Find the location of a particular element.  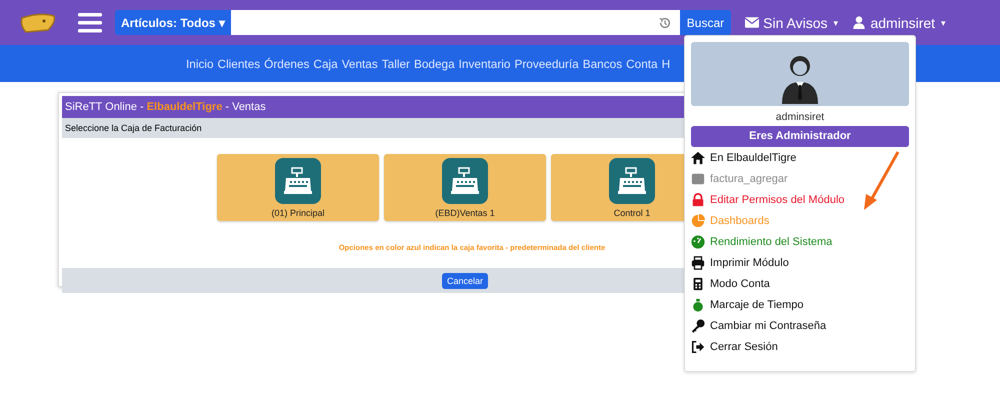

stopwatch-icon is located at coordinates (698, 305).